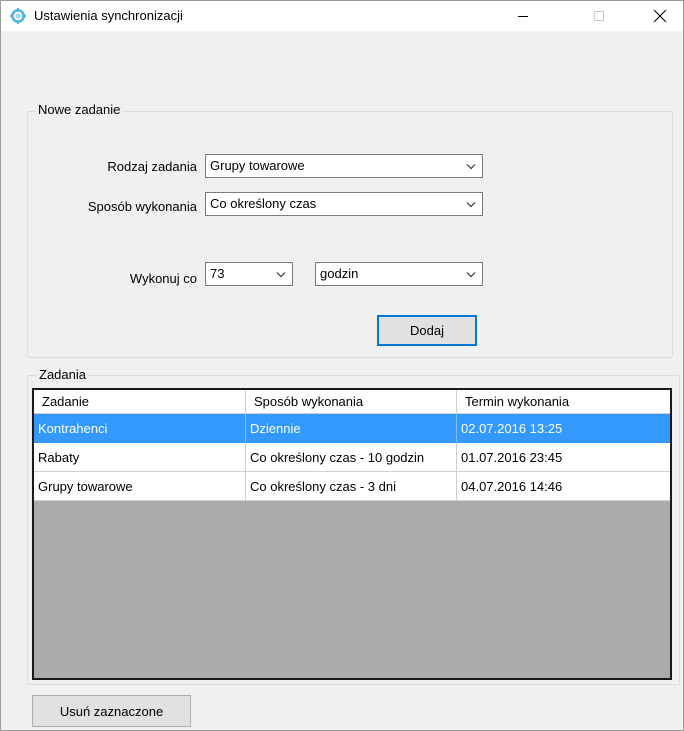 The height and width of the screenshot is (731, 684). Describe the element at coordinates (563, 486) in the screenshot. I see `table-cell: 04.07.2016 14:46` at that location.